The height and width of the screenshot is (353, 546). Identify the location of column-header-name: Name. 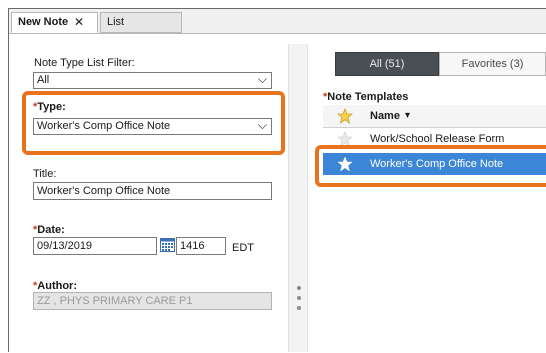
(385, 116).